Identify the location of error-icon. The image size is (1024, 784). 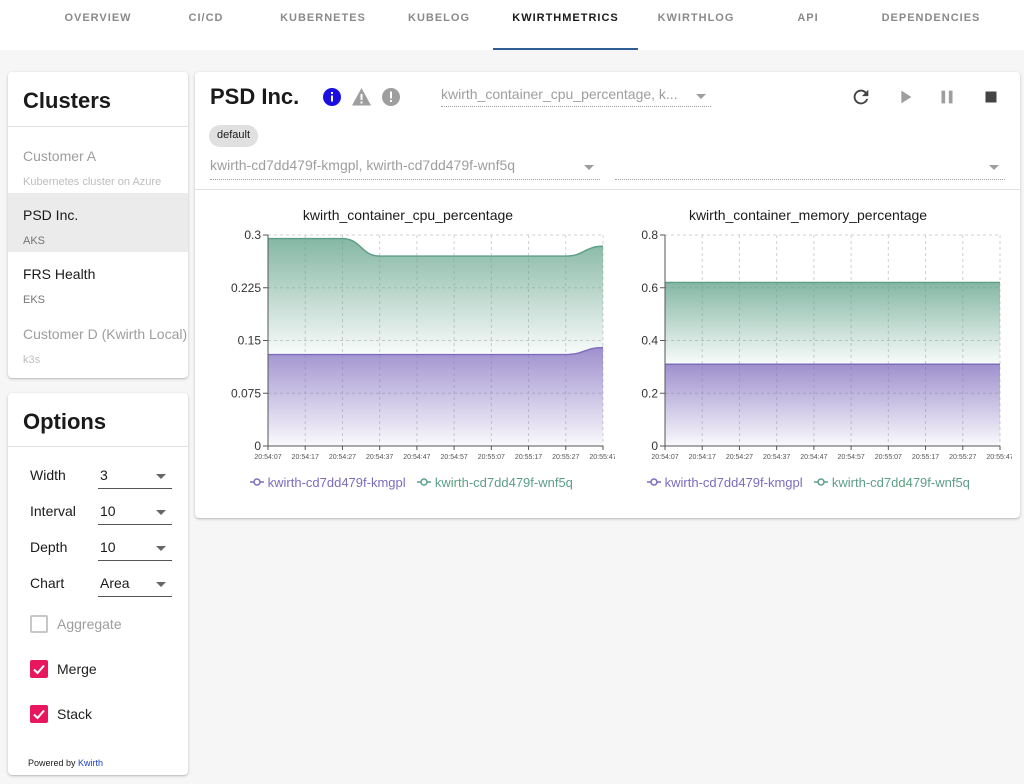
(391, 97).